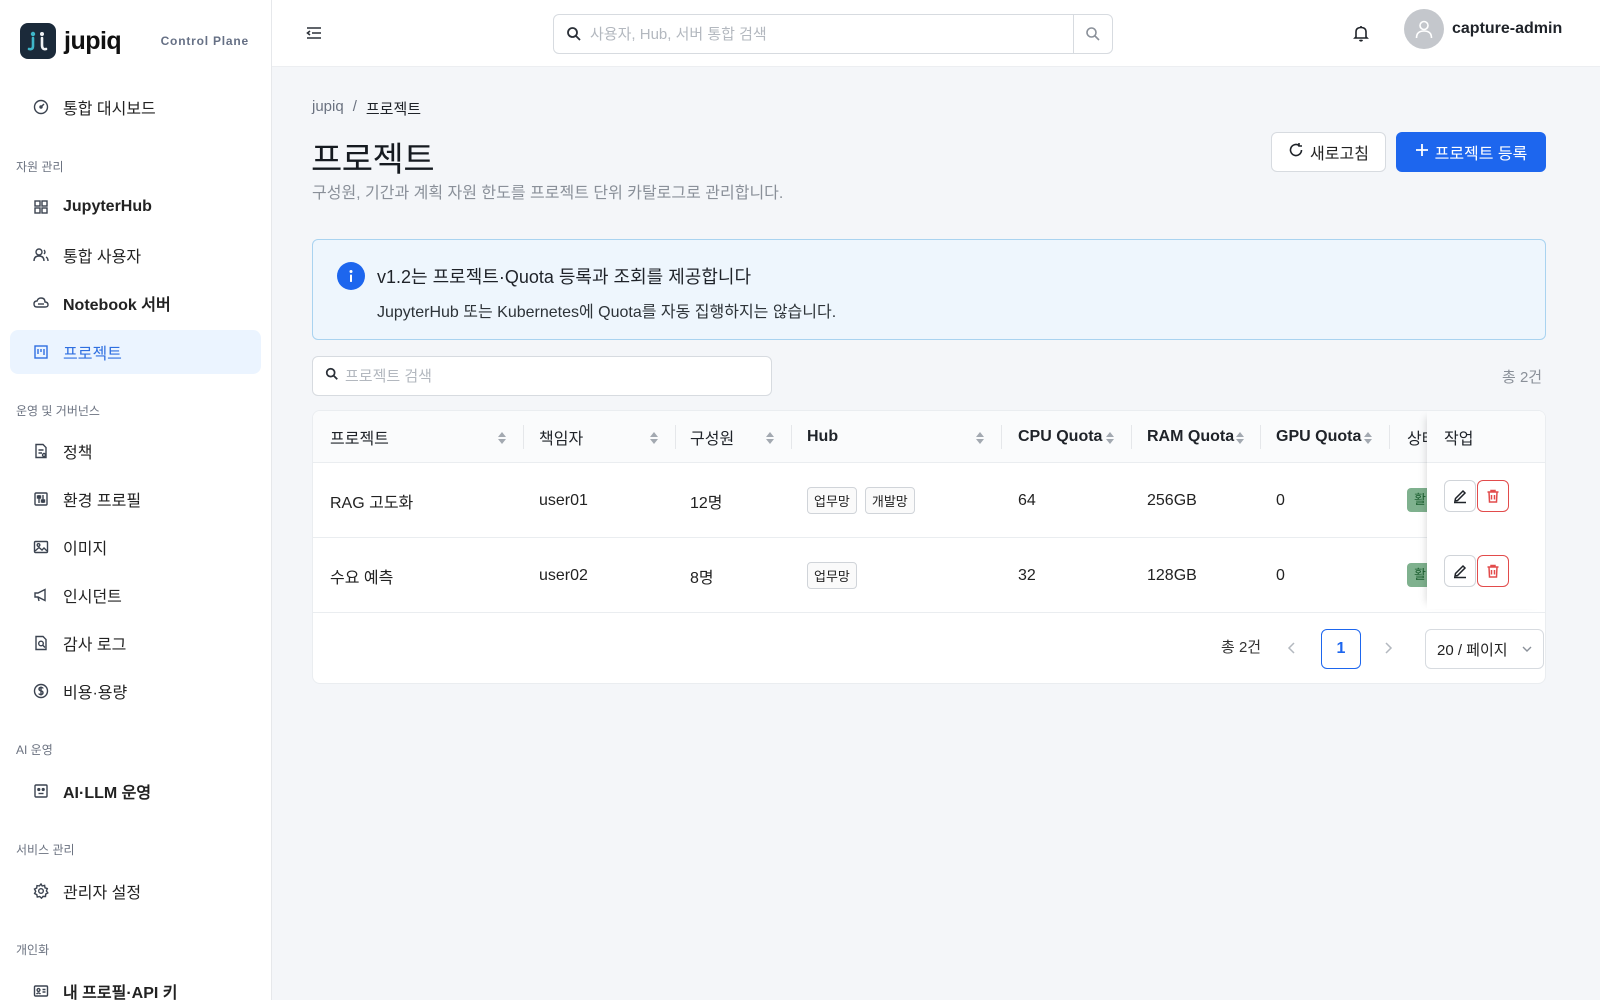  What do you see at coordinates (41, 255) in the screenshot?
I see `users-icon` at bounding box center [41, 255].